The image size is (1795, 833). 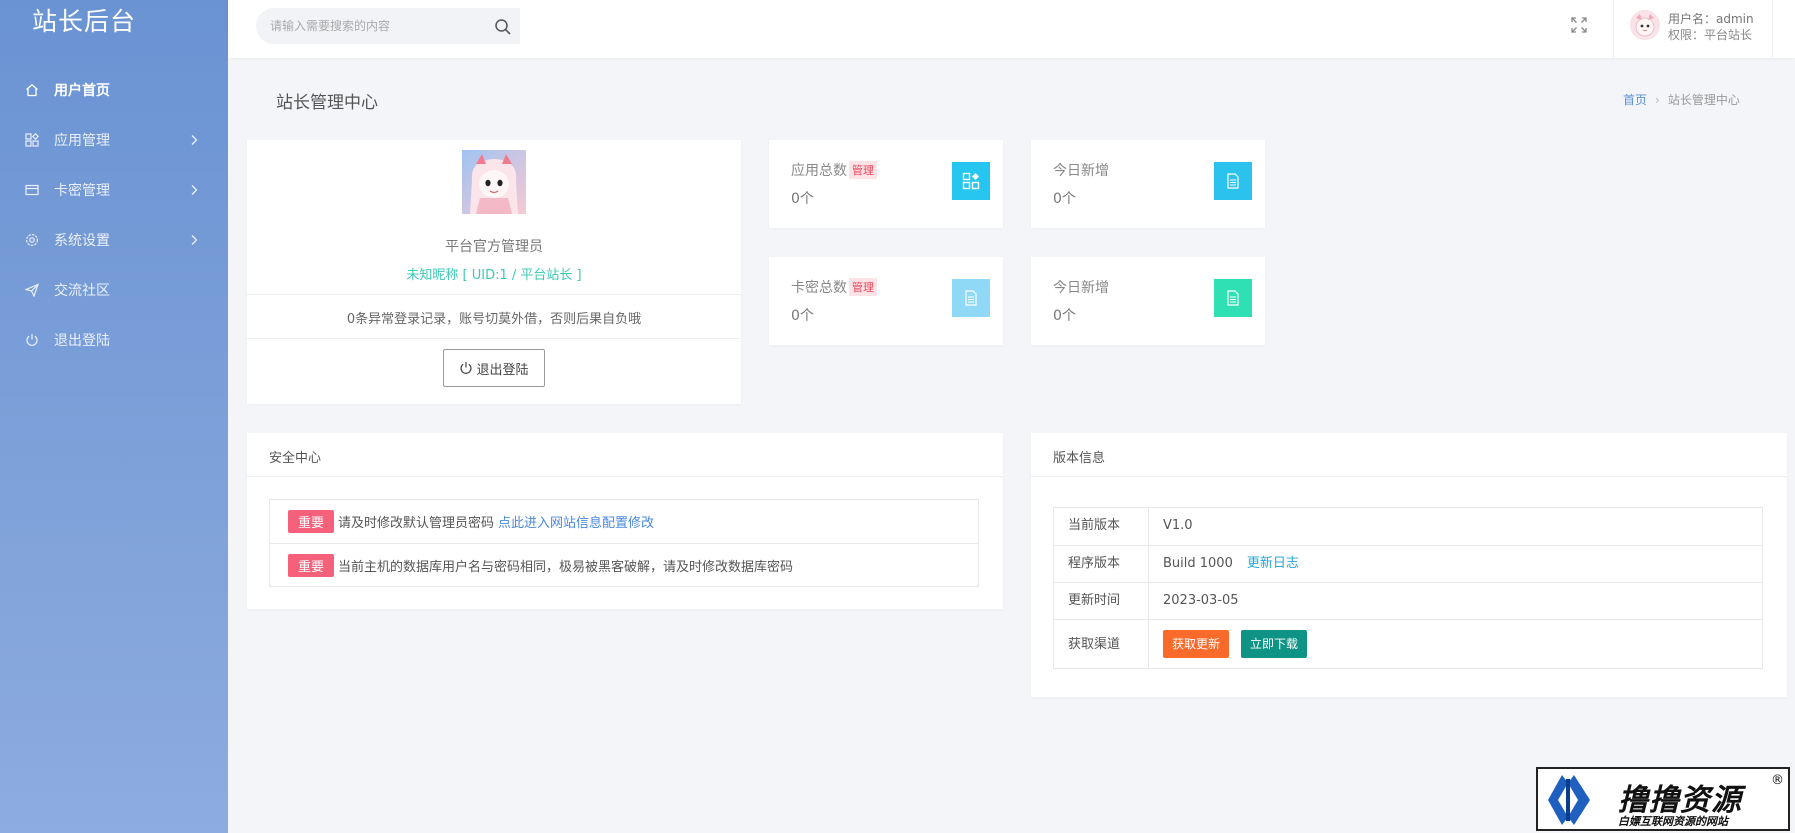 I want to click on stat-app-total: 应用总数 管理 0个, so click(x=886, y=184).